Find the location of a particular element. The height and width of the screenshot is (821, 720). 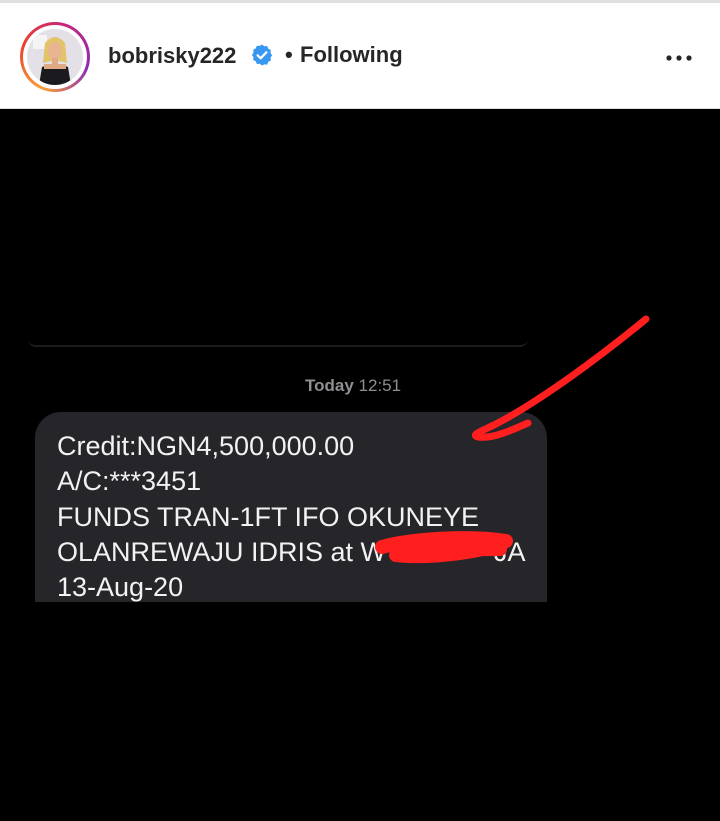

message-timestamp: Today 12:51 is located at coordinates (353, 386).